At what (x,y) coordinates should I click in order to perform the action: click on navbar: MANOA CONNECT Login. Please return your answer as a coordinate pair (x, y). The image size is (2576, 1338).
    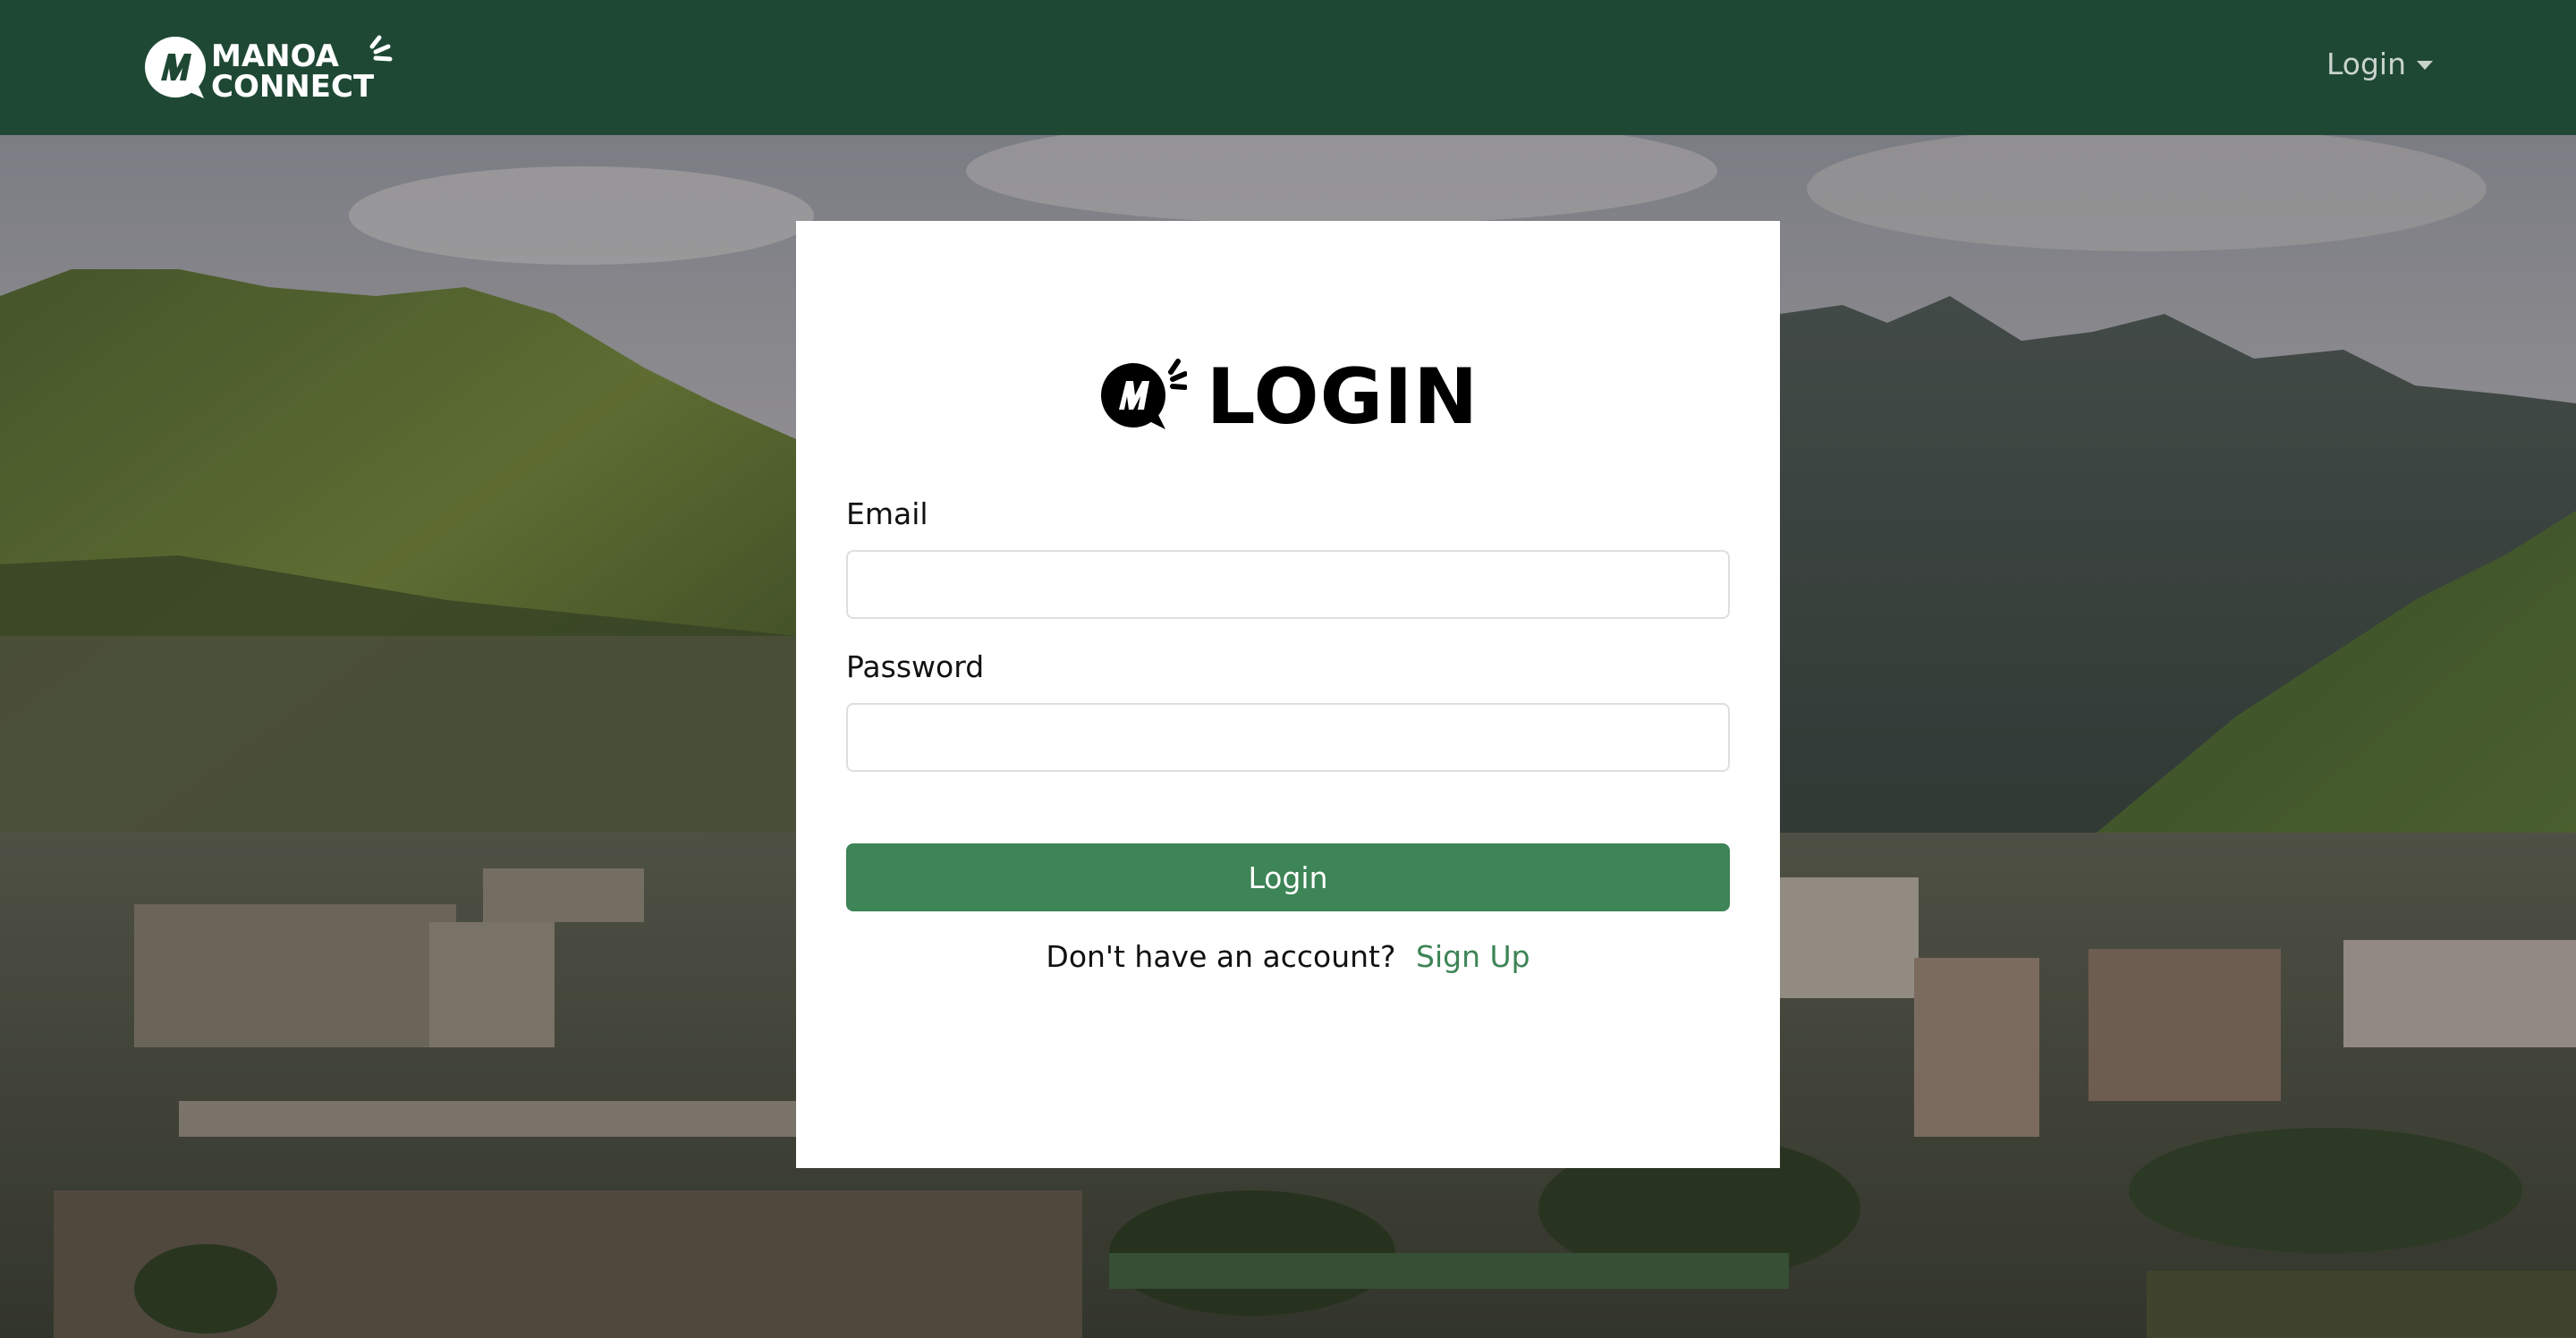
    Looking at the image, I should click on (1288, 67).